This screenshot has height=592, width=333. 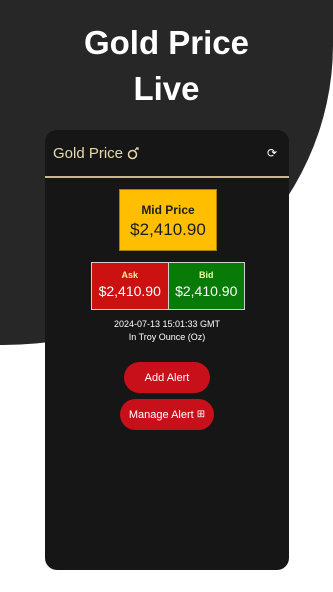 I want to click on ring-icon, so click(x=133, y=153).